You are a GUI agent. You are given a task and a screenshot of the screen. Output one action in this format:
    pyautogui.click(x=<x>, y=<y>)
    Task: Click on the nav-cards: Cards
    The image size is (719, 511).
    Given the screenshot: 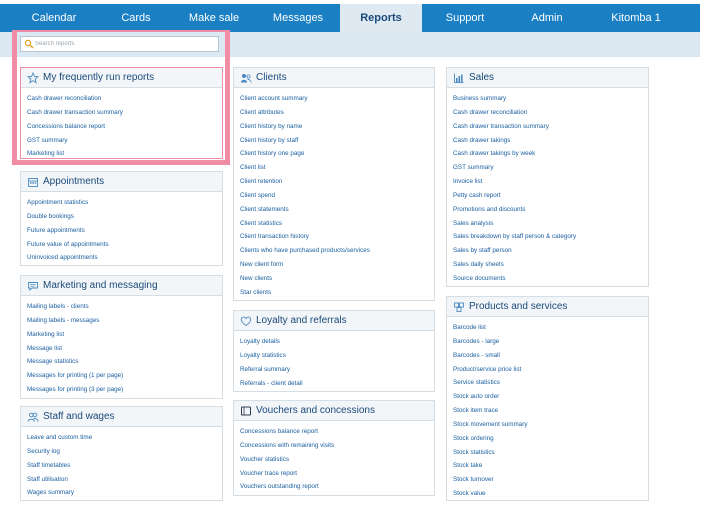 What is the action you would take?
    pyautogui.click(x=136, y=18)
    